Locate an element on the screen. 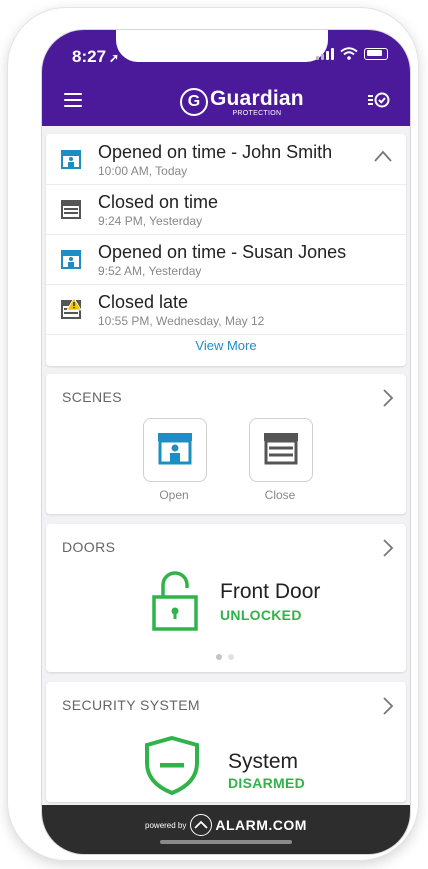 The height and width of the screenshot is (869, 428). scene-close-button is located at coordinates (281, 450).